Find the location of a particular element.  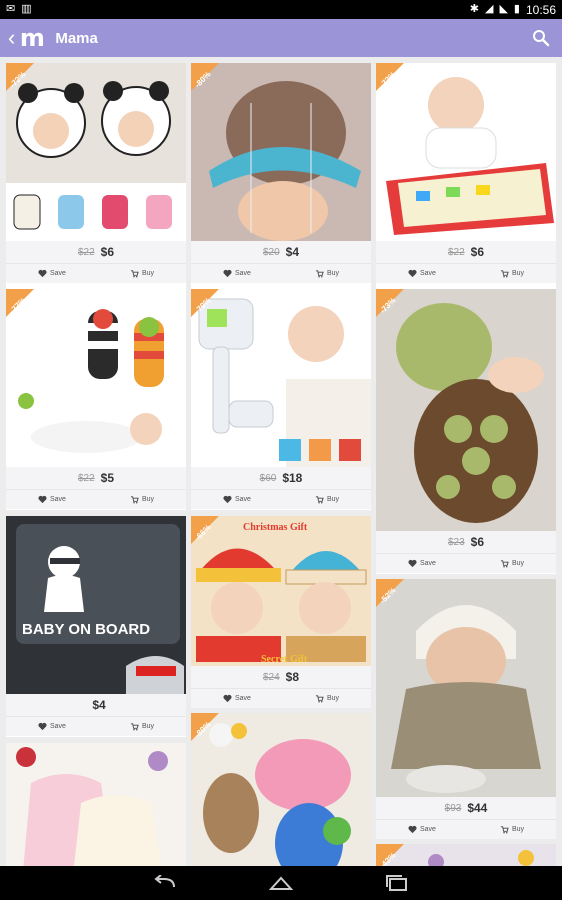

product-card is located at coordinates (96, 804).